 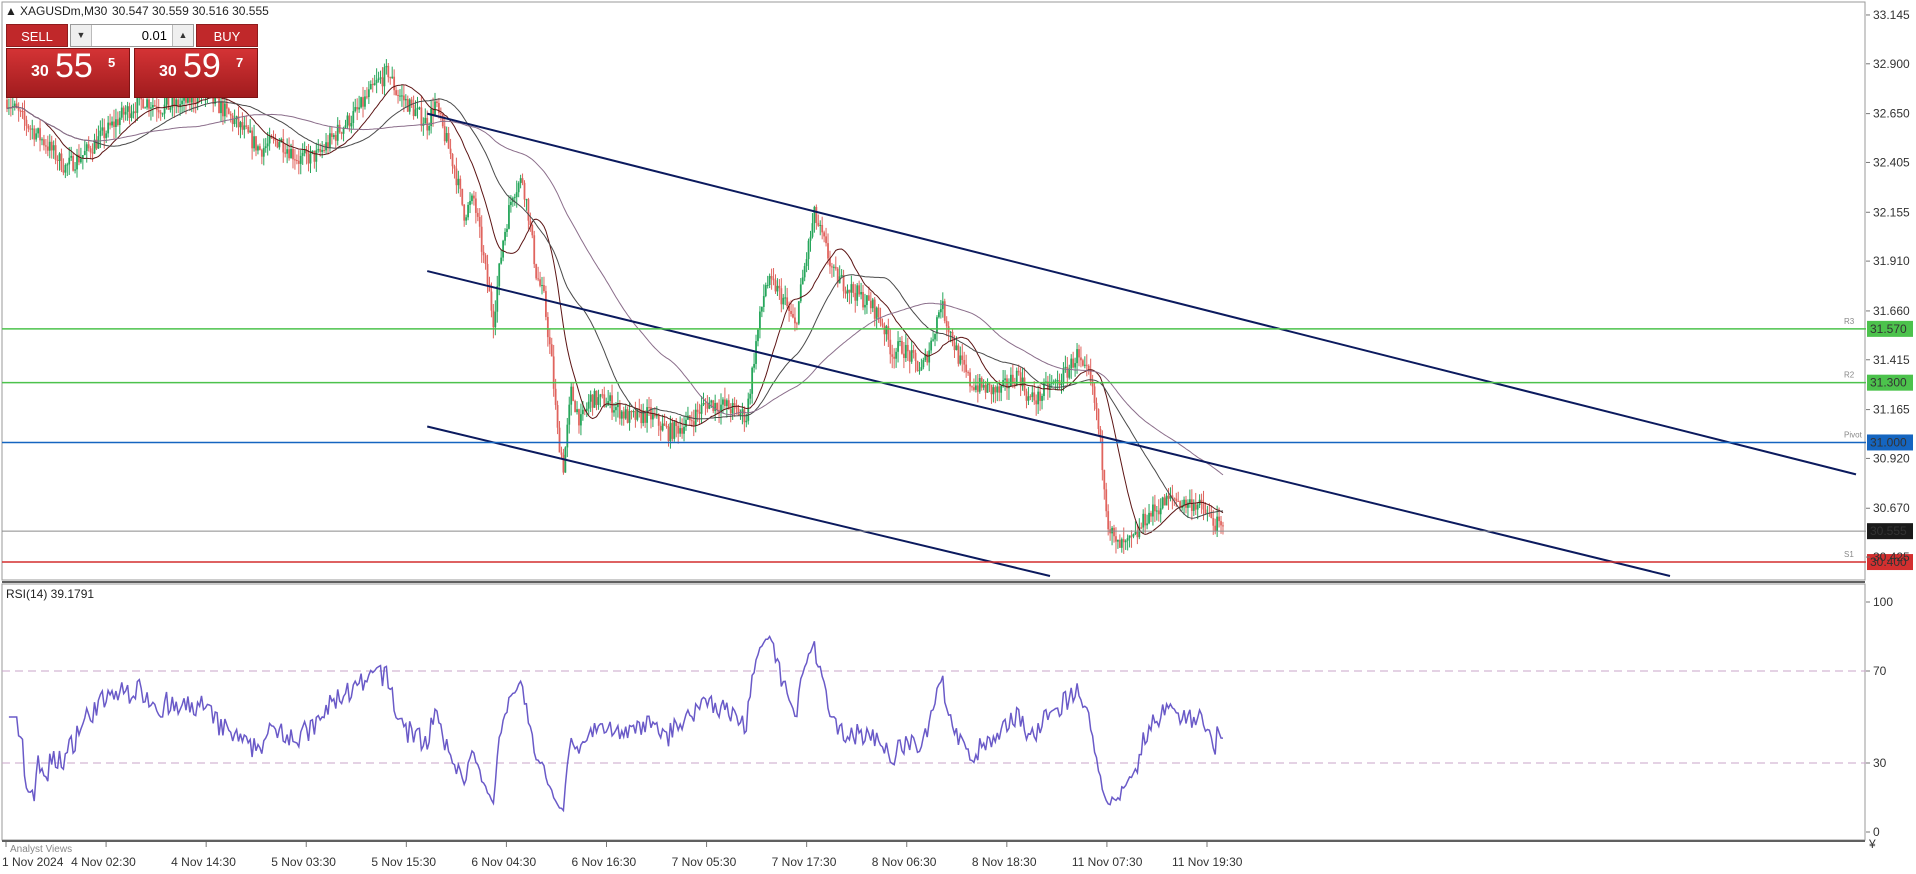 What do you see at coordinates (182, 35) in the screenshot?
I see `lot-increase-icon: ▲` at bounding box center [182, 35].